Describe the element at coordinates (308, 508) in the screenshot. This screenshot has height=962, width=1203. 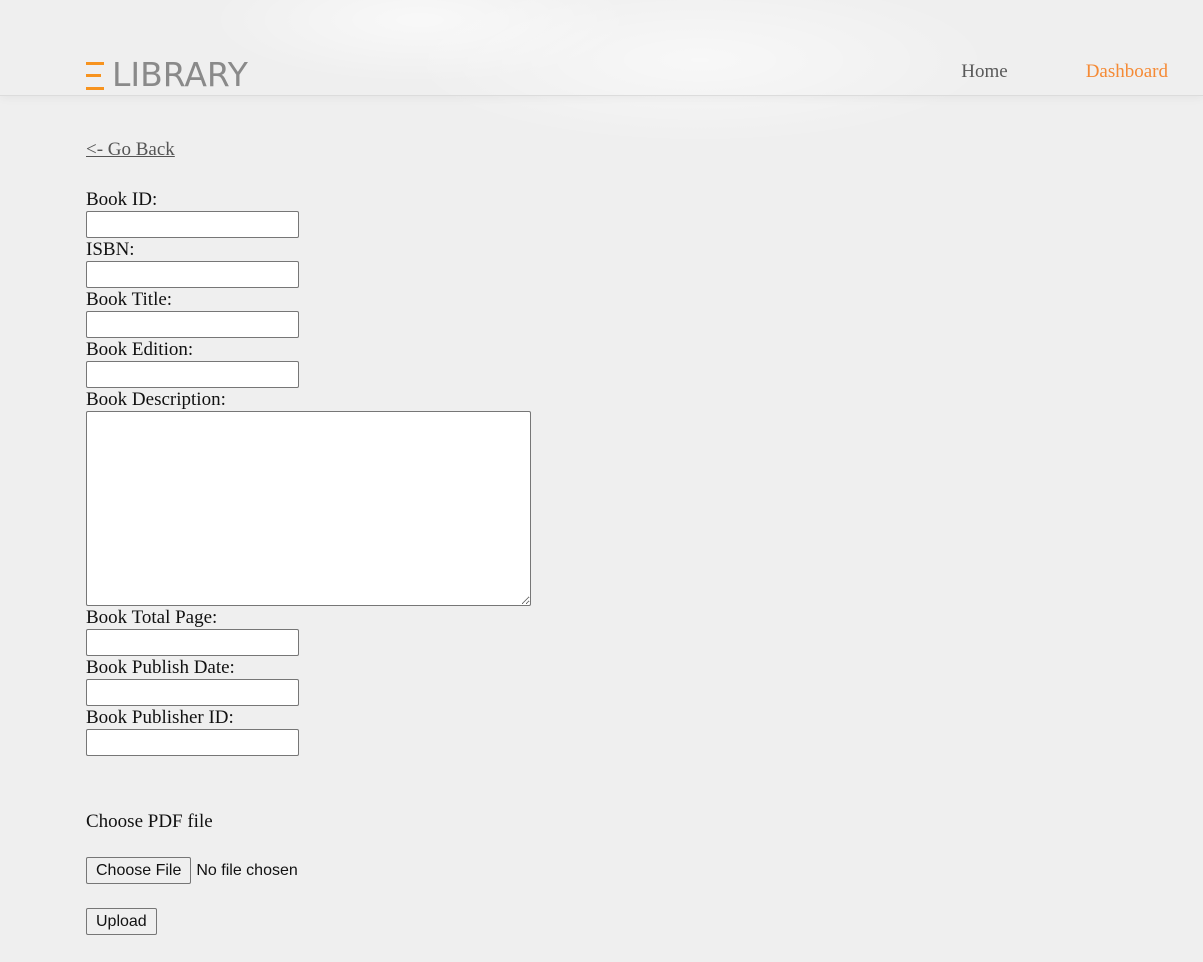
I see `book-description-textarea` at that location.